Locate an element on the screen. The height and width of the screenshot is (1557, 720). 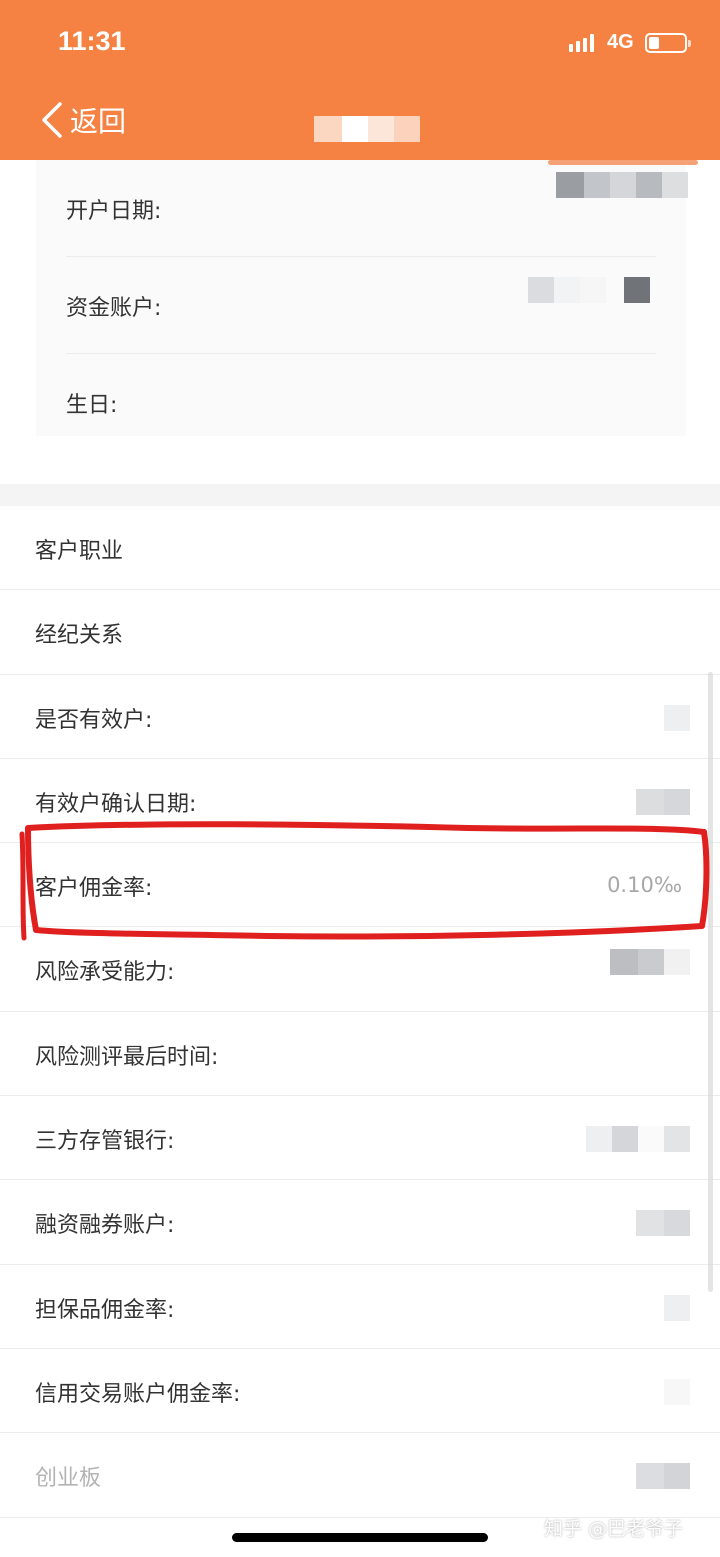
back-label: 返回 is located at coordinates (98, 121).